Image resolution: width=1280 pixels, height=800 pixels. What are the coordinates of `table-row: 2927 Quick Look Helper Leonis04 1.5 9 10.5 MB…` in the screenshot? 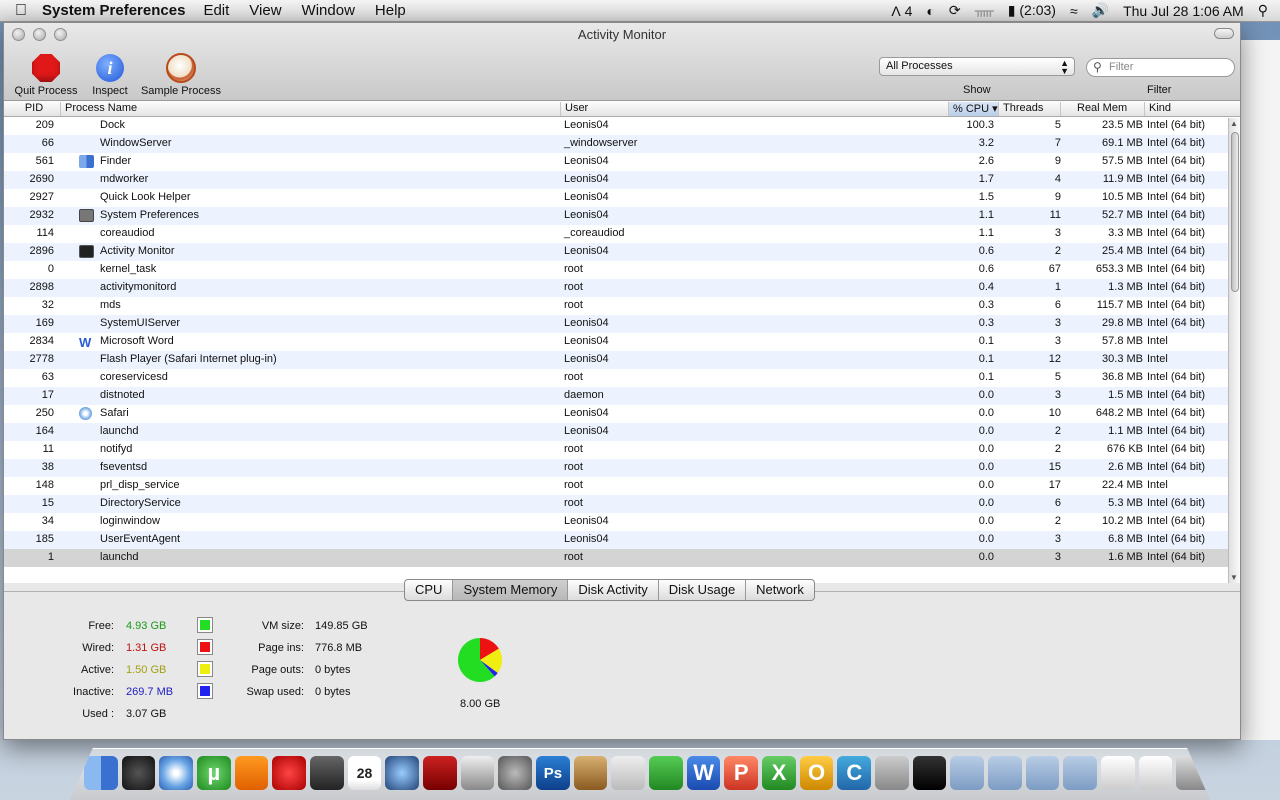 It's located at (616, 198).